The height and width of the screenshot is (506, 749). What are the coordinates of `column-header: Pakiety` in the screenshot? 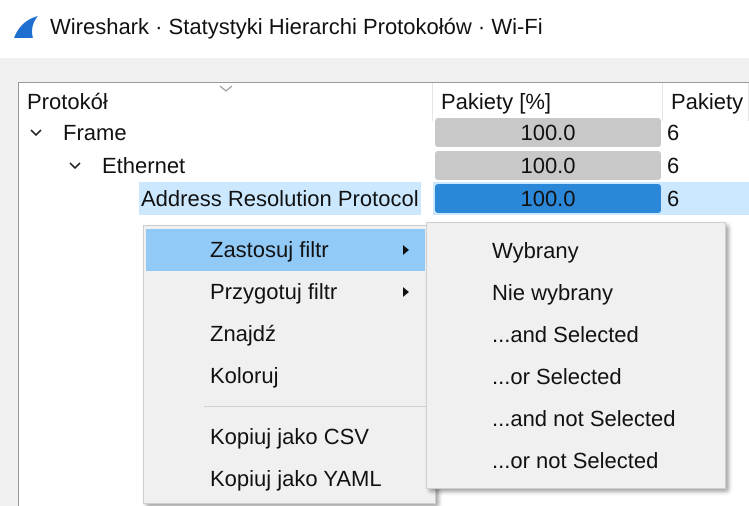 It's located at (706, 102).